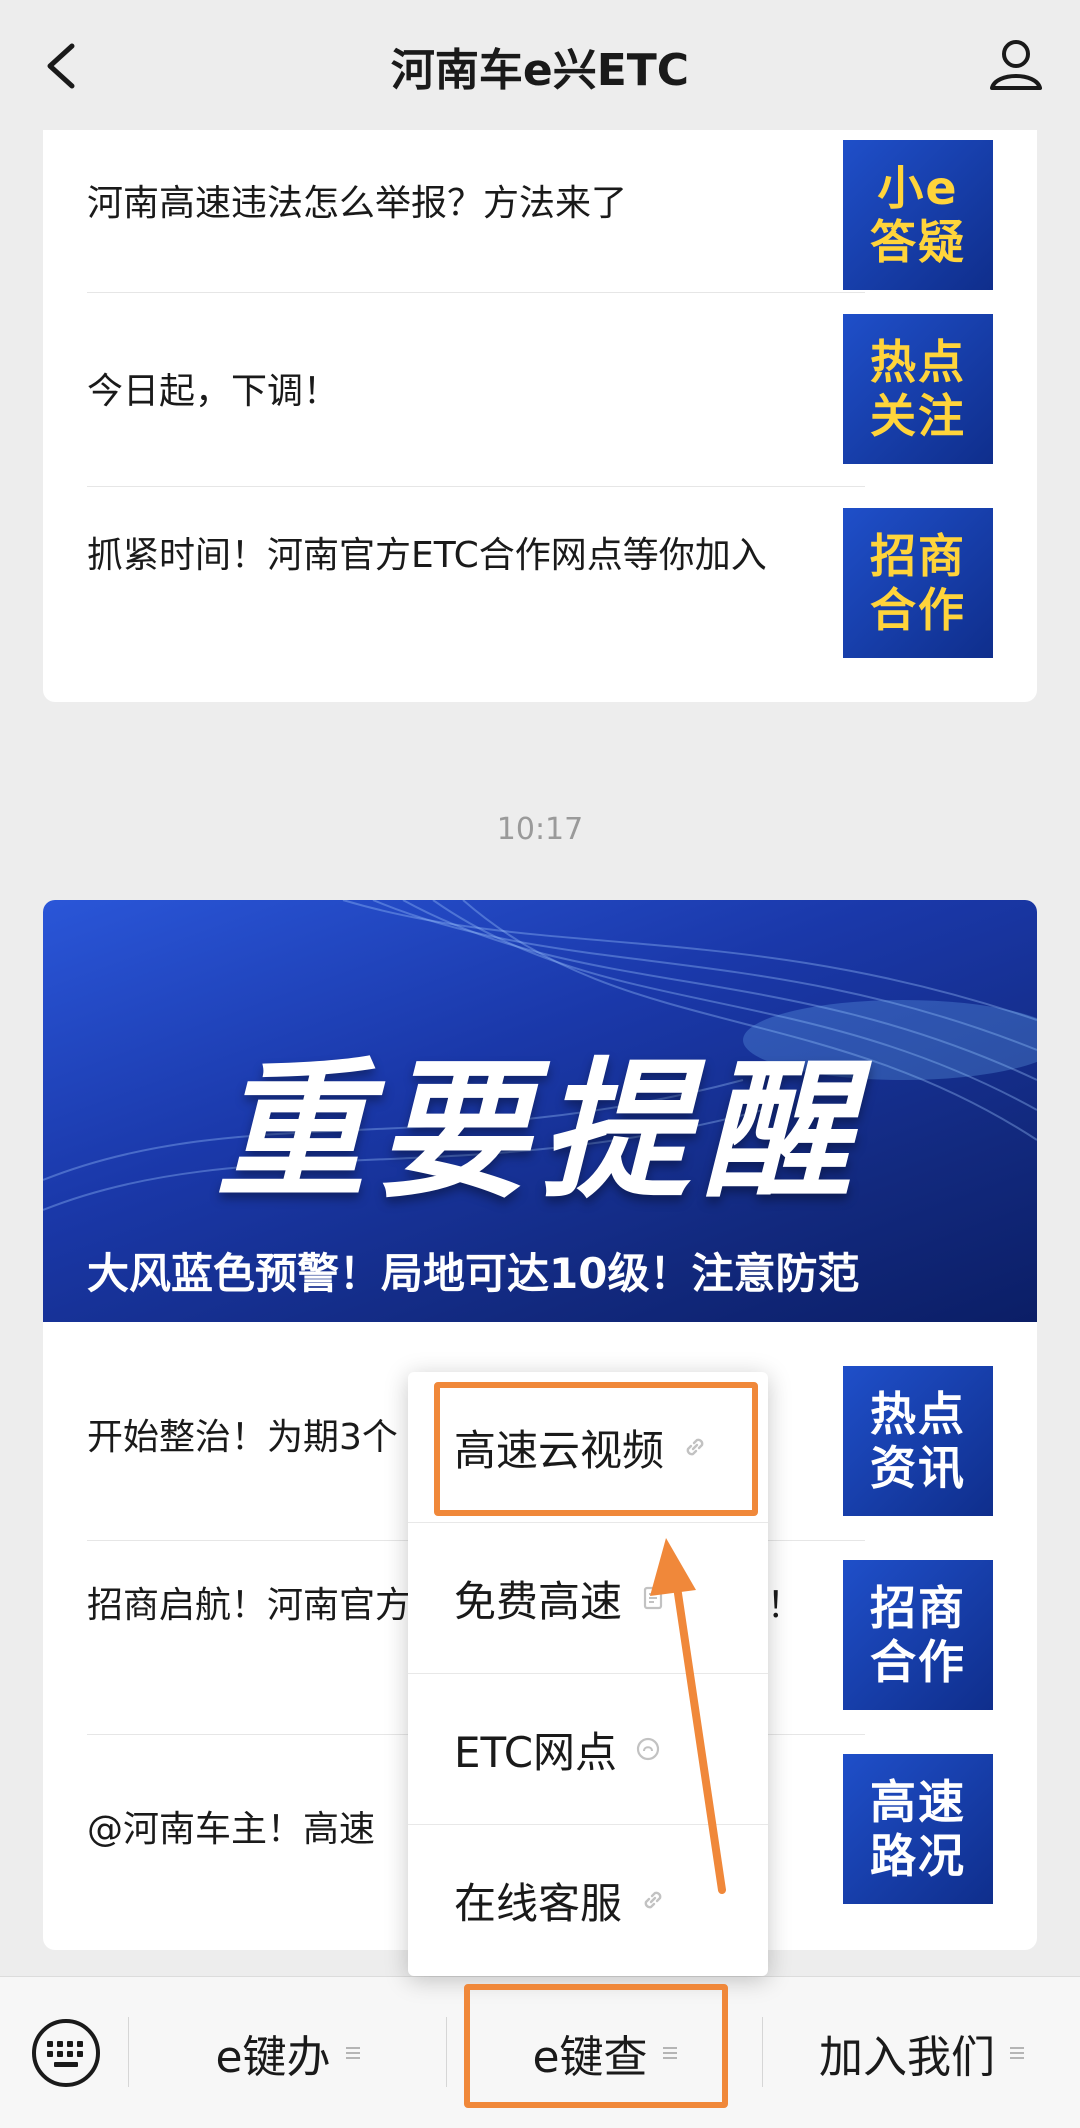 Image resolution: width=1080 pixels, height=2128 pixels. What do you see at coordinates (596, 2046) in the screenshot?
I see `highlight-box-e-query` at bounding box center [596, 2046].